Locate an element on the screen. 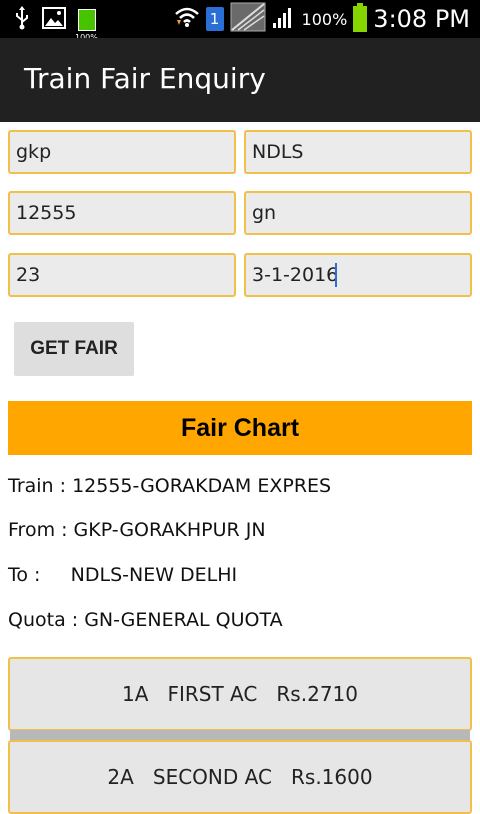  usb-icon is located at coordinates (22, 20).